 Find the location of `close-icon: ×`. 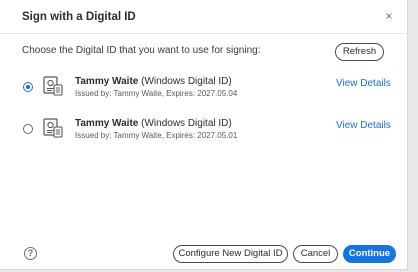

close-icon: × is located at coordinates (389, 16).